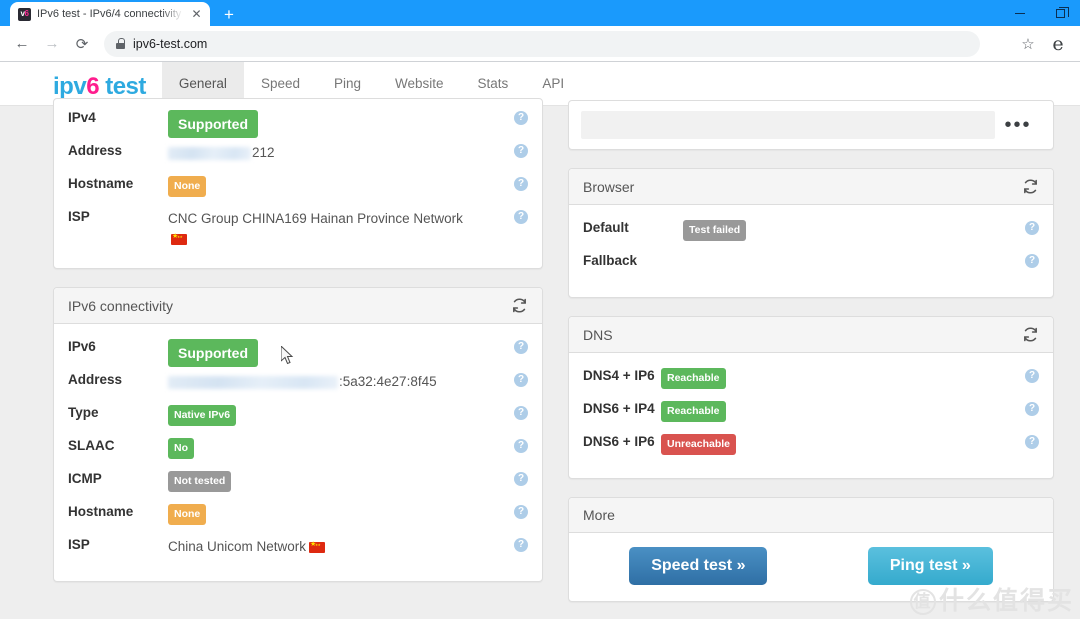 The height and width of the screenshot is (619, 1080). I want to click on browser-panel: Browser Default Test failed ? Fallback ?, so click(811, 233).